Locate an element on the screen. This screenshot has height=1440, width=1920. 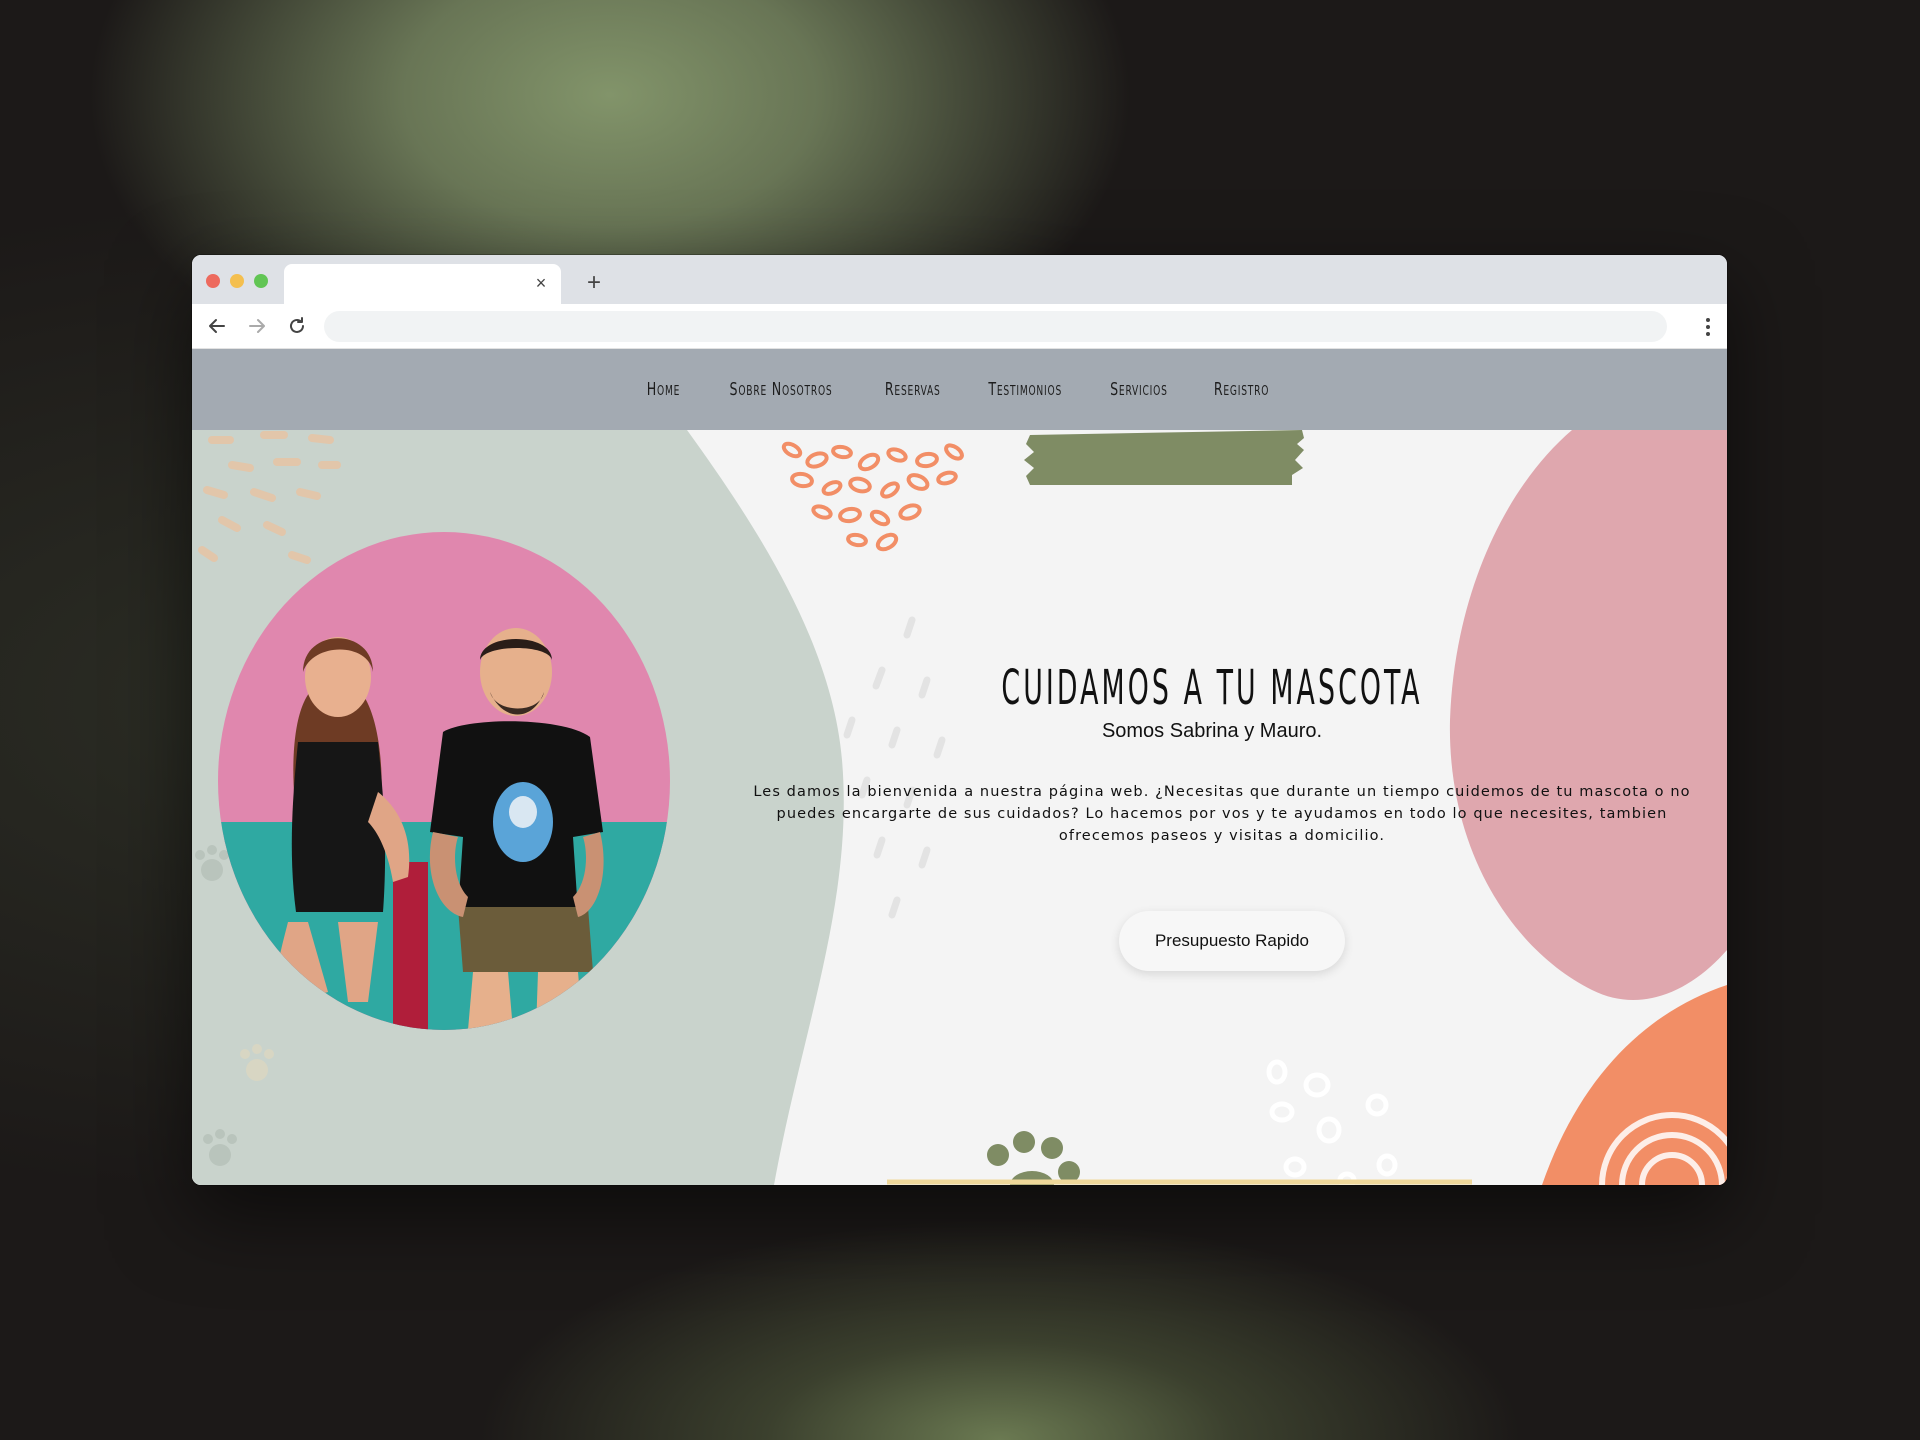
minimize-window-button is located at coordinates (237, 281).